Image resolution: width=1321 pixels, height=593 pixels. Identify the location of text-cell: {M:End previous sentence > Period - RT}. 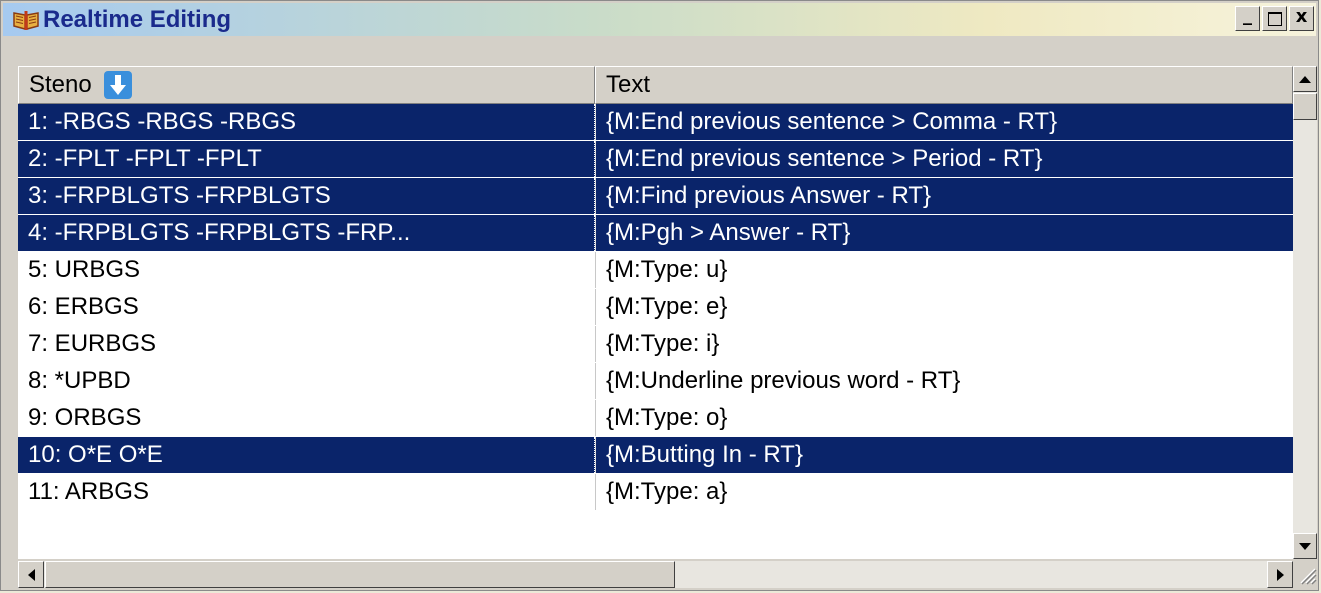
(944, 159).